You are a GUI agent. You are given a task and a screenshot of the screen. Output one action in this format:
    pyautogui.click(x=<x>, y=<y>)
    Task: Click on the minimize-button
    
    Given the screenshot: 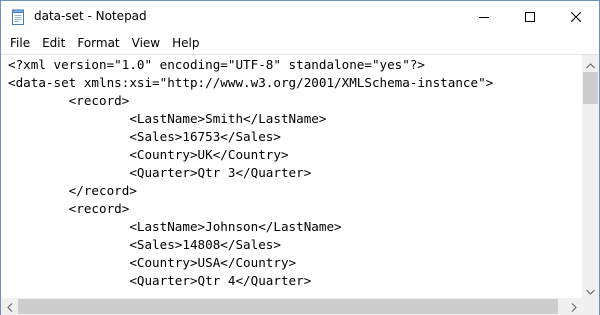 What is the action you would take?
    pyautogui.click(x=484, y=16)
    